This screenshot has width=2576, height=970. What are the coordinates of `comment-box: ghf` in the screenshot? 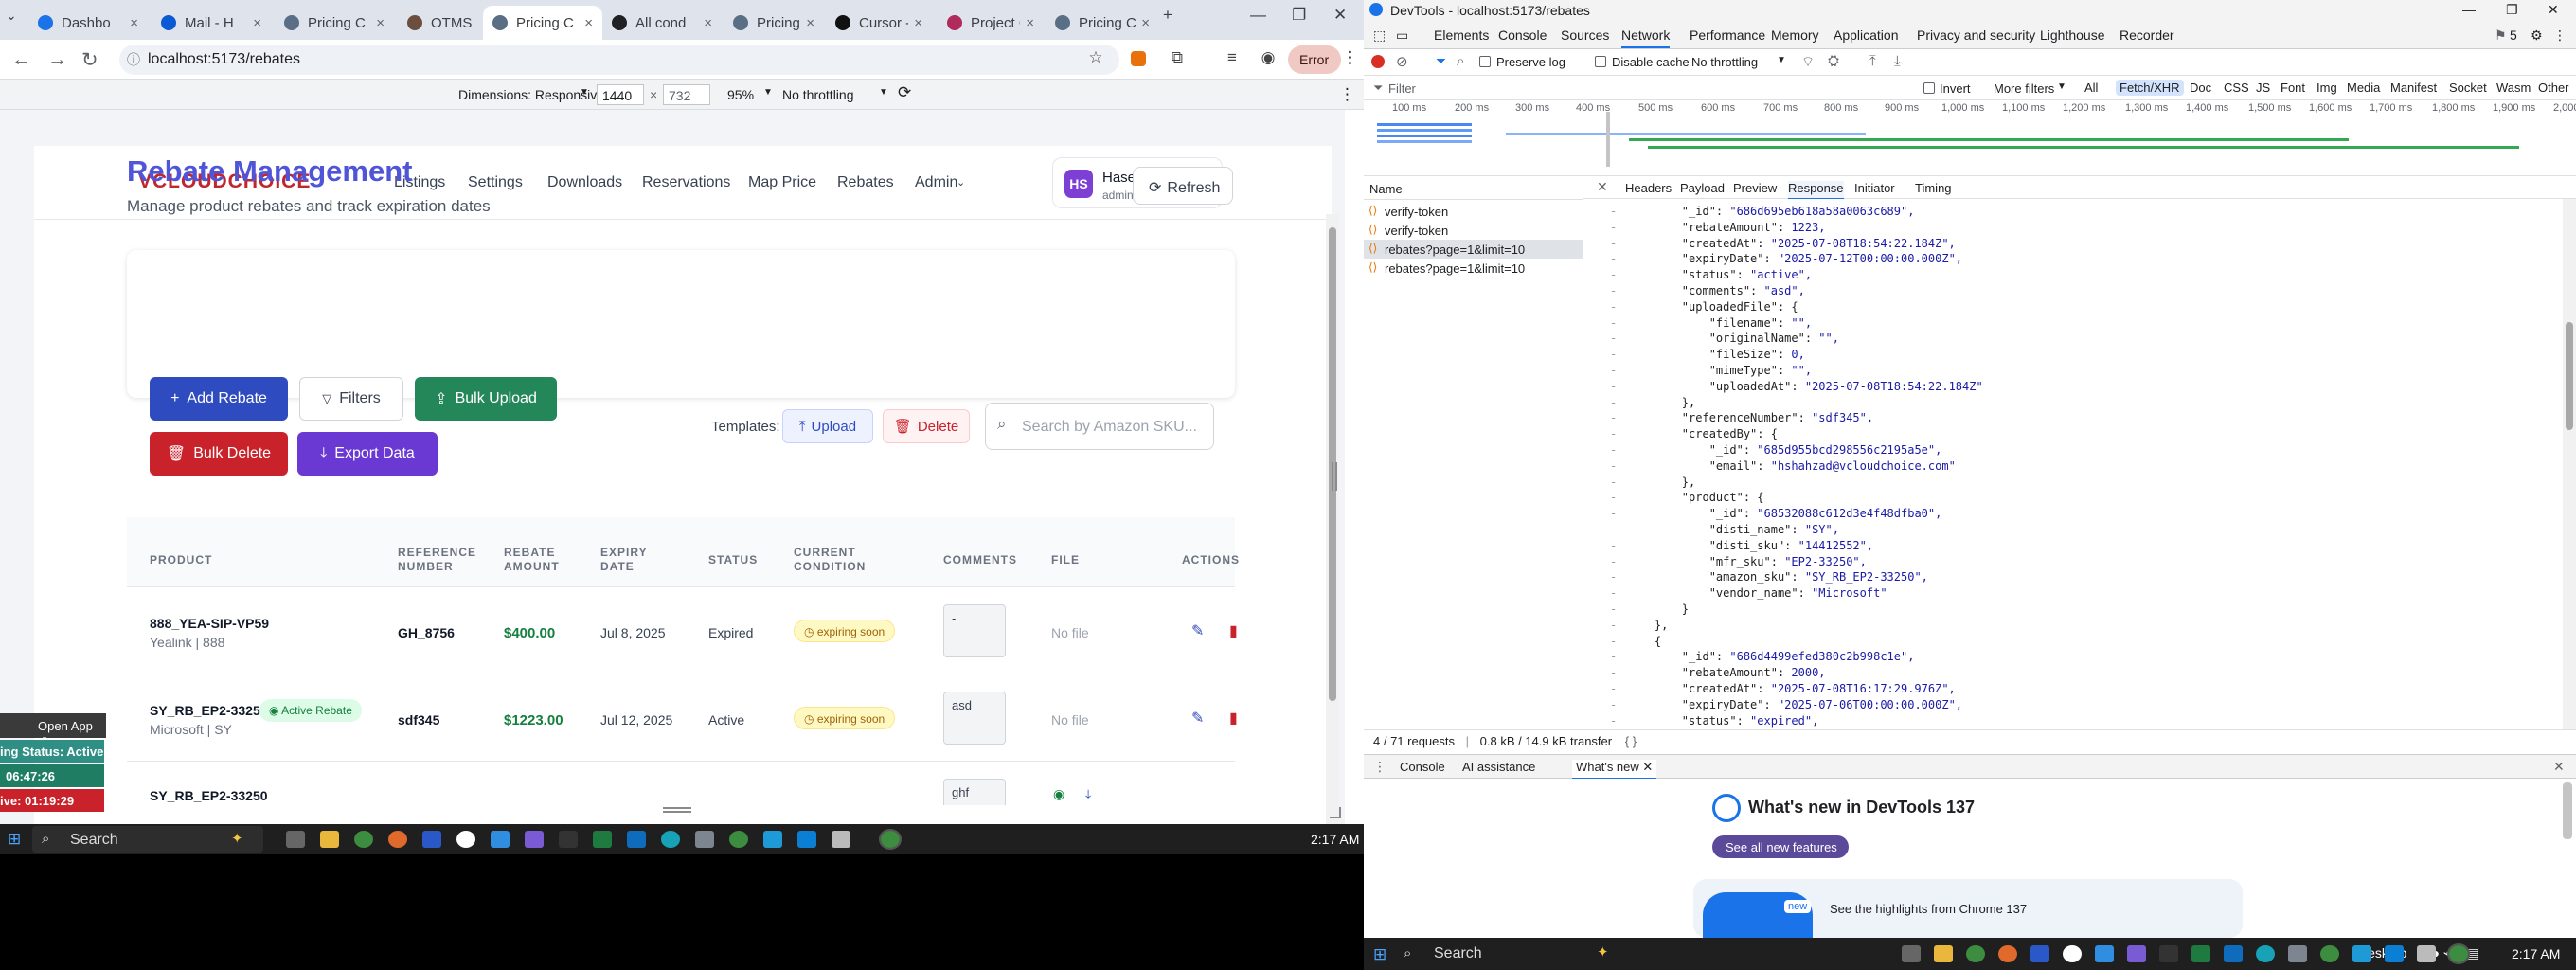 It's located at (974, 792).